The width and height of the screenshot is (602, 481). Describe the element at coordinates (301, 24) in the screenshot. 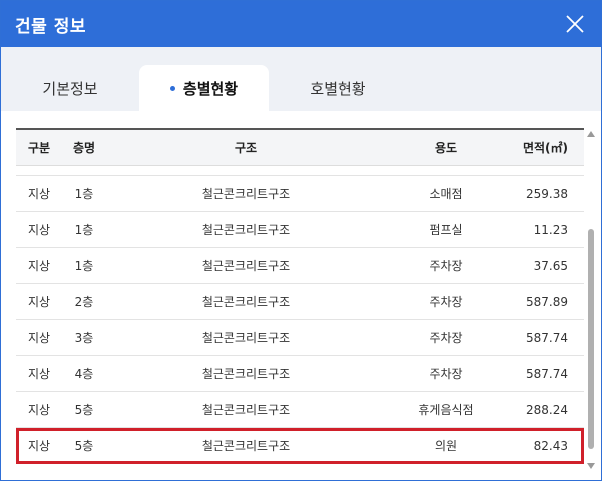

I see `title-bar: 건물 정보` at that location.